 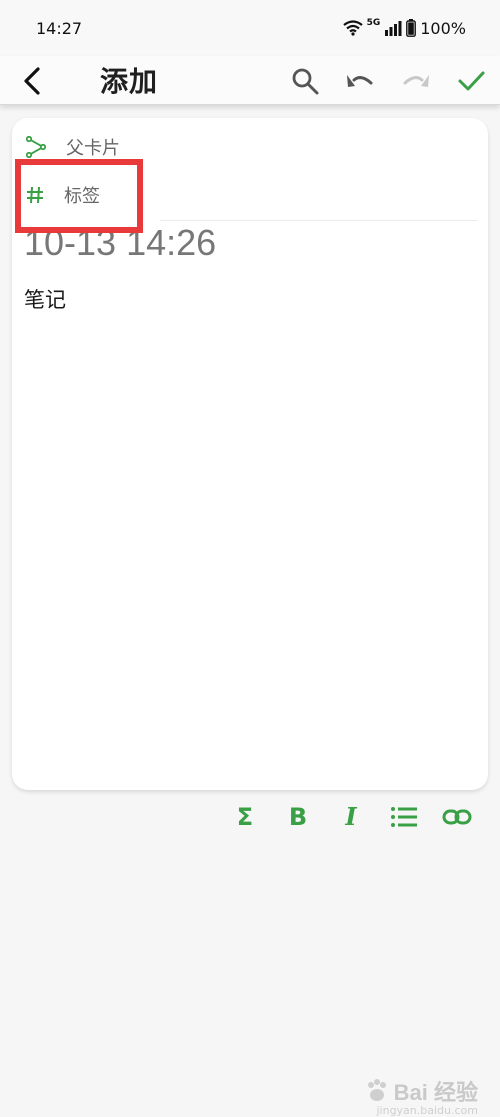 I want to click on bold-glyph: B, so click(x=298, y=817).